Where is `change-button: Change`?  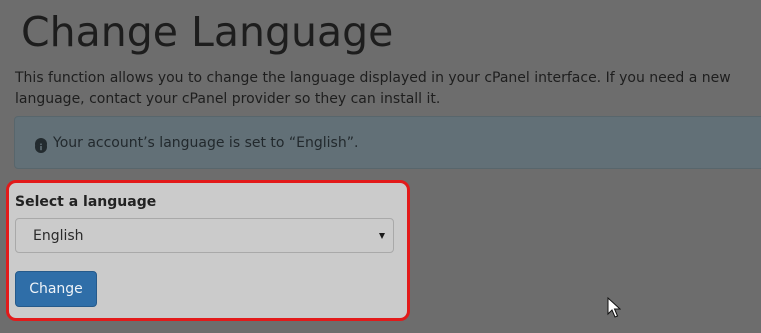 change-button: Change is located at coordinates (56, 289).